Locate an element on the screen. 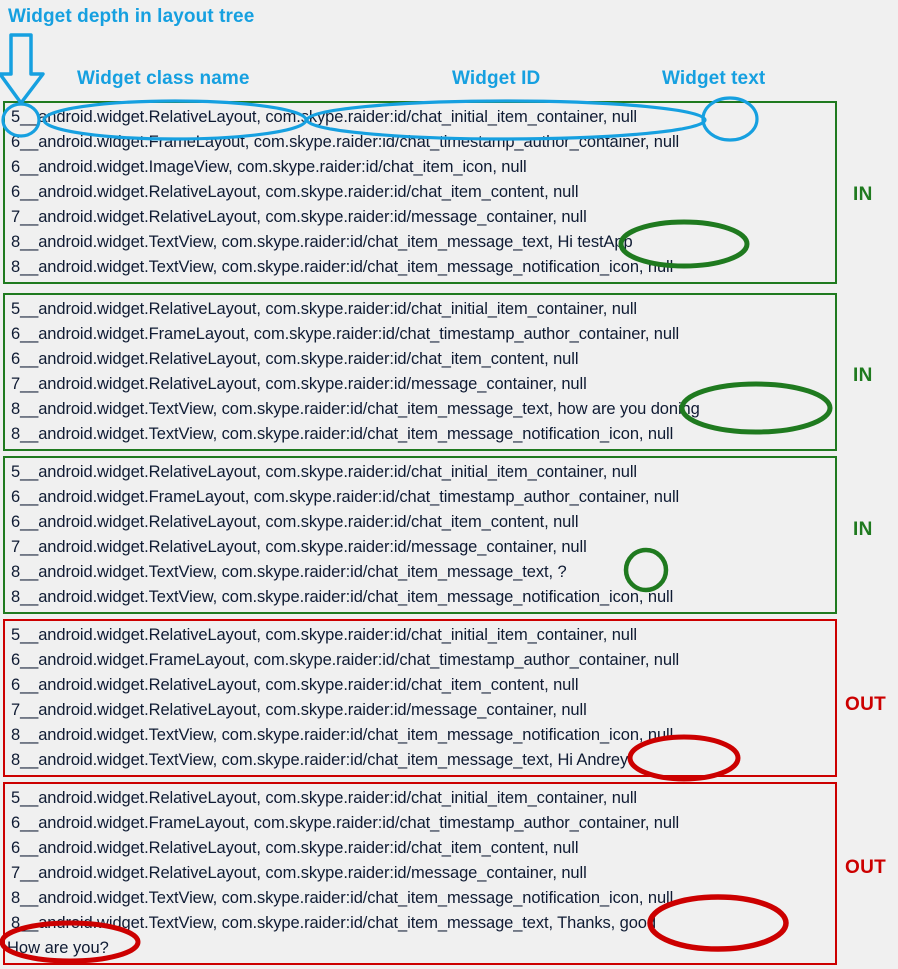  annotation-label-widget-class-name: Widget class name is located at coordinates (163, 78).